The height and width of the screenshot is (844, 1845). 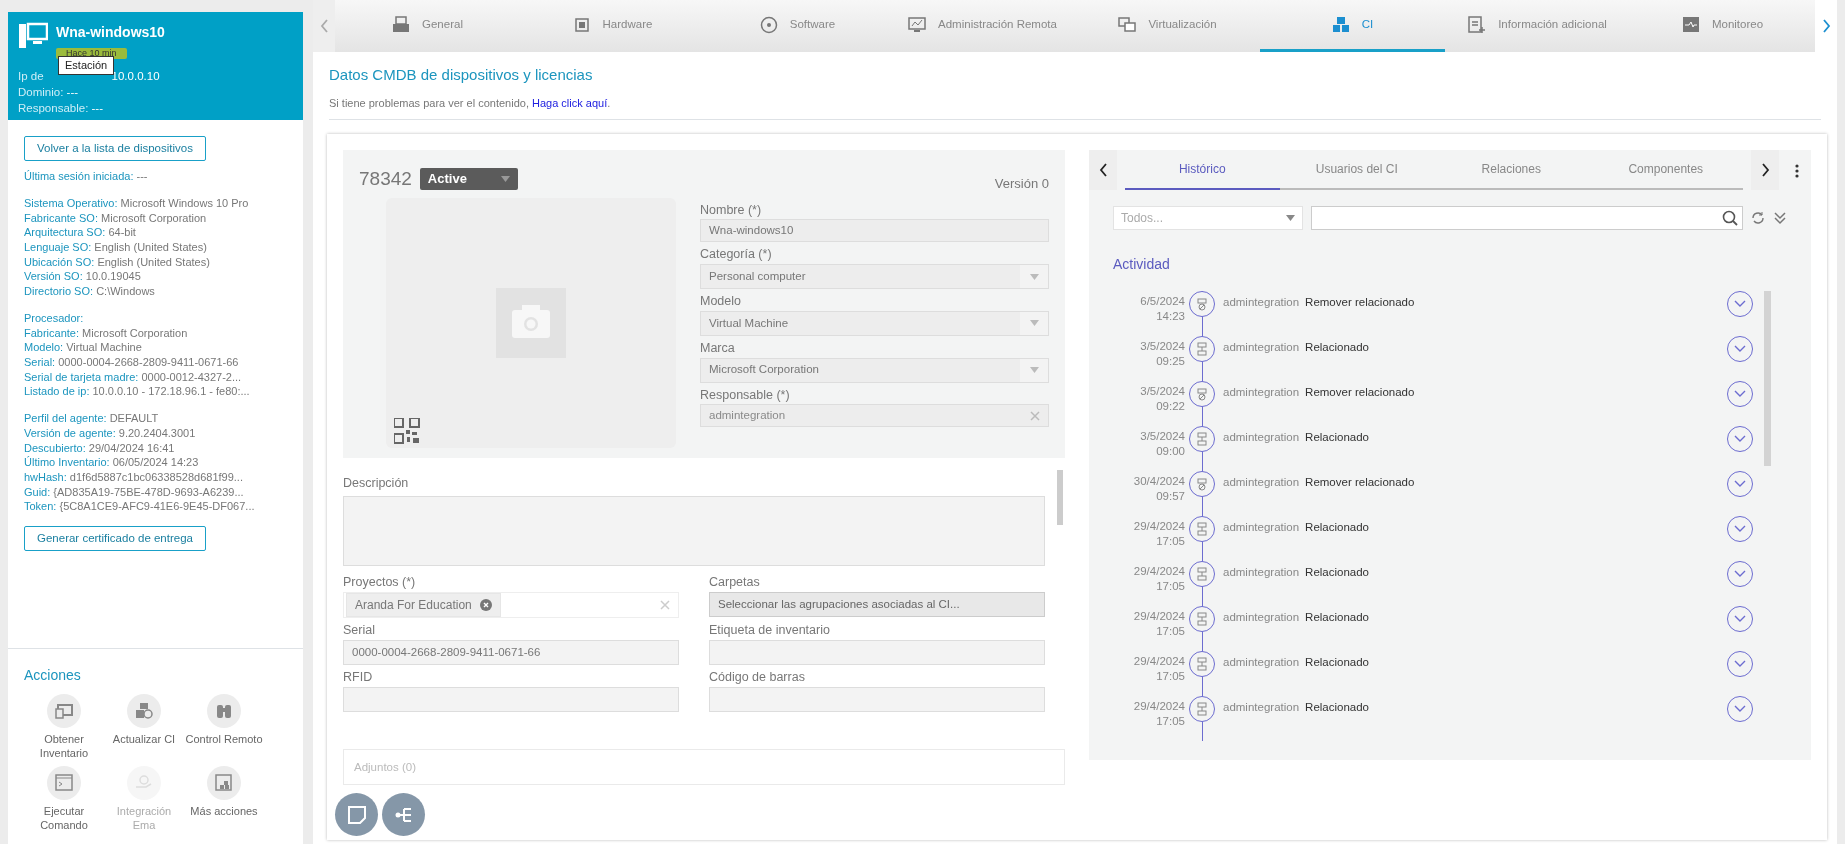 I want to click on dropdown-field: Personal computer, so click(x=874, y=276).